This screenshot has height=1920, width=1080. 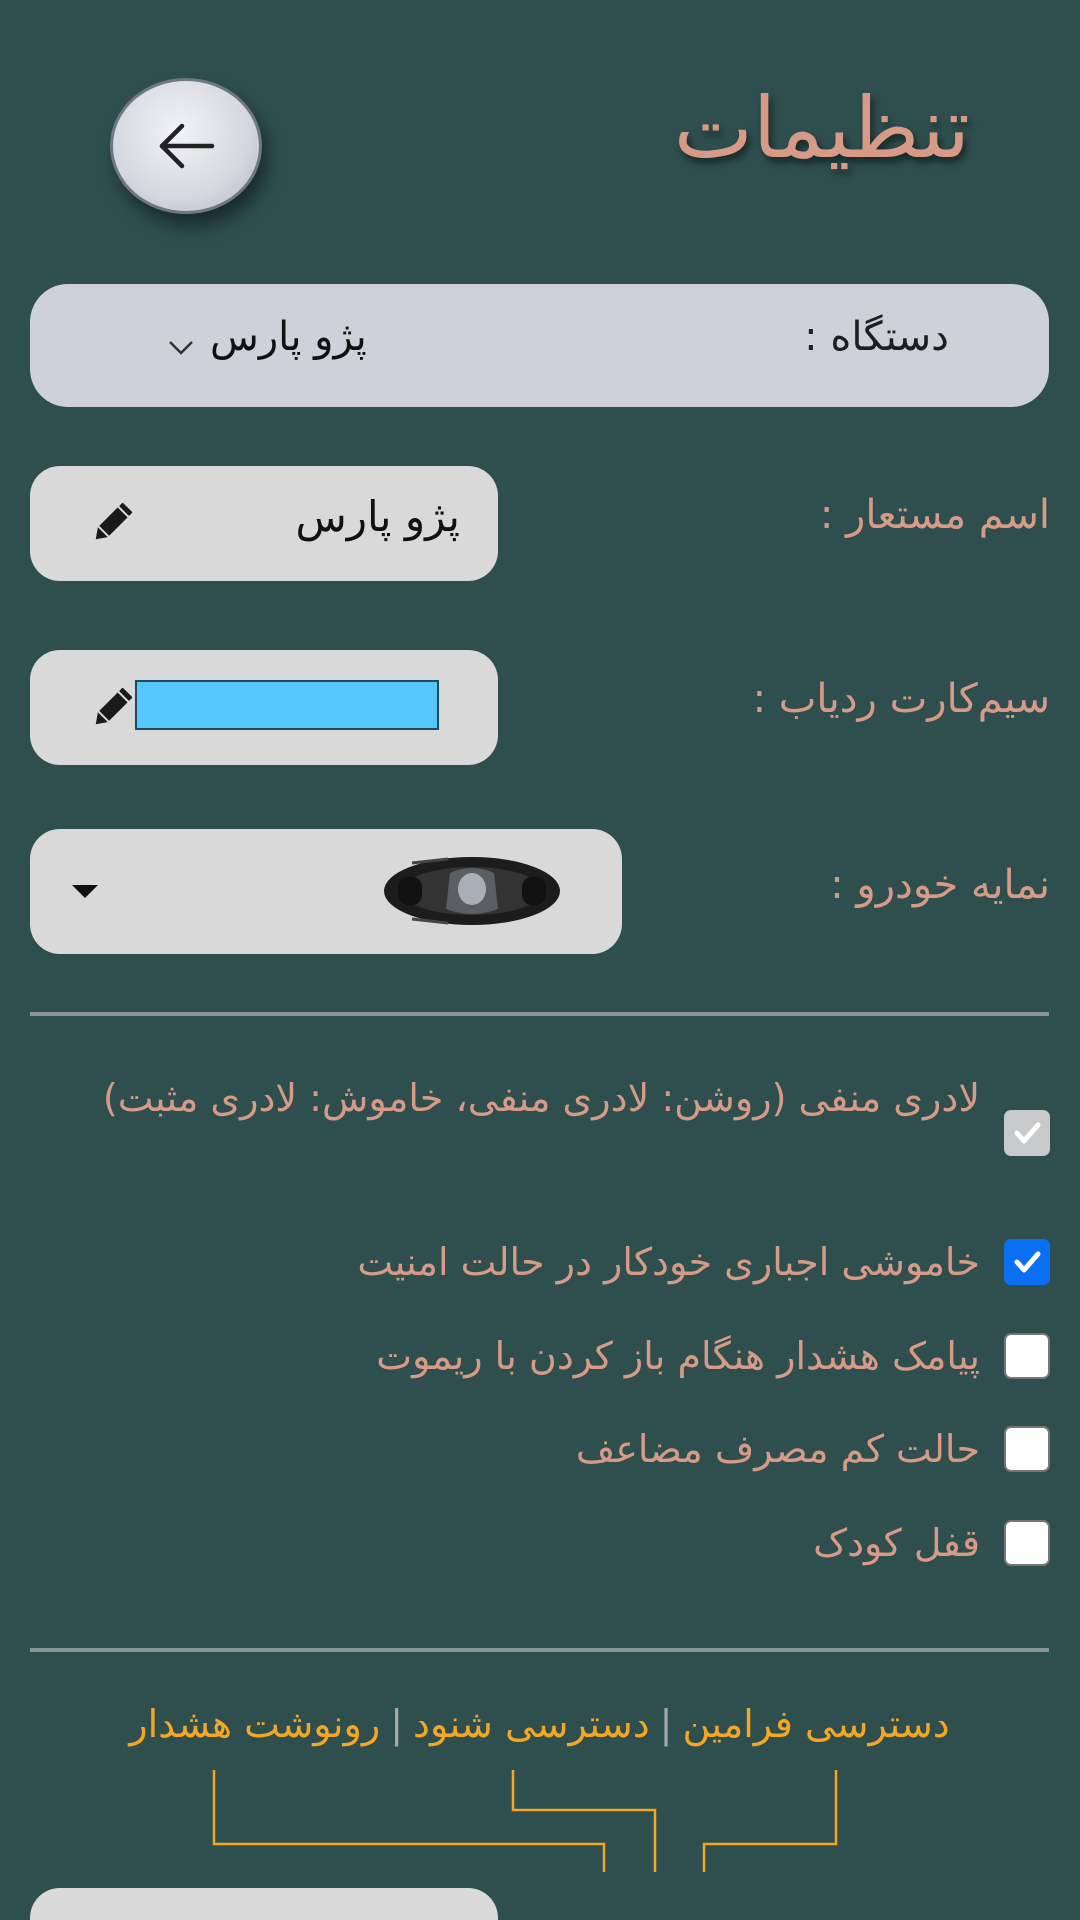 What do you see at coordinates (531, 1724) in the screenshot?
I see `listen-access-link: دسترسی شنود` at bounding box center [531, 1724].